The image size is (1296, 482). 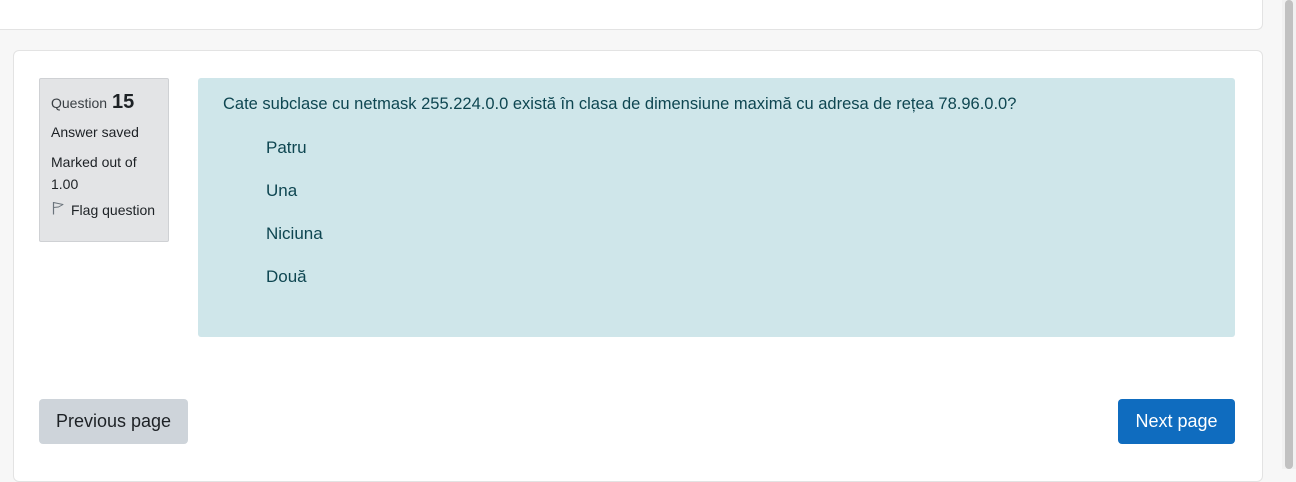 I want to click on previous-question-card, so click(x=631, y=15).